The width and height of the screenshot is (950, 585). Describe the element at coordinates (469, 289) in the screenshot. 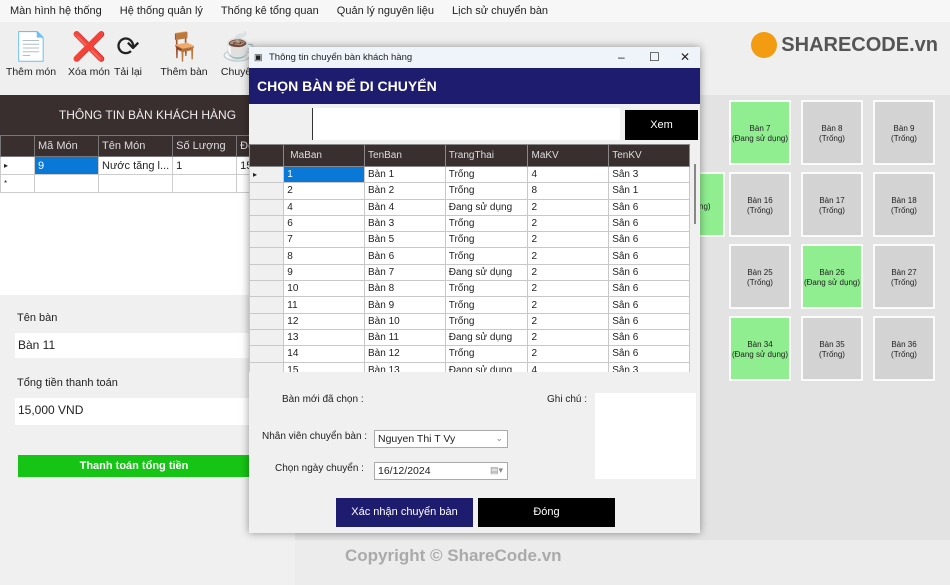

I see `table-row: 10 Bàn 8 Trống 2 Sân 6` at that location.